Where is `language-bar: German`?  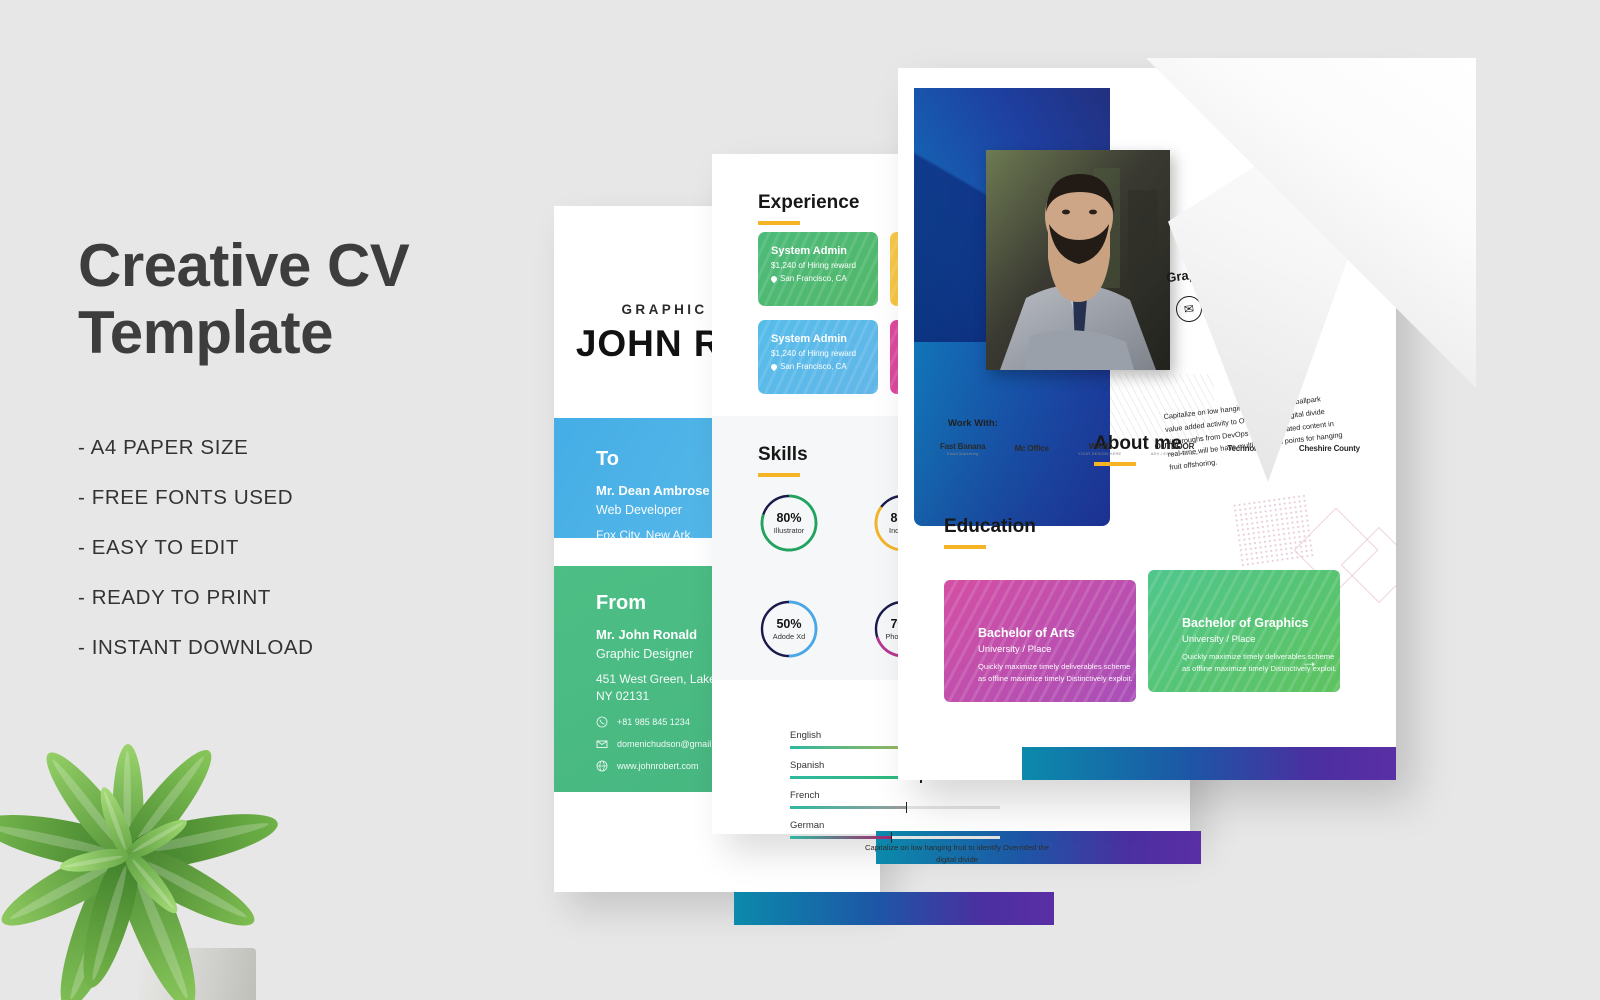 language-bar: German is located at coordinates (895, 831).